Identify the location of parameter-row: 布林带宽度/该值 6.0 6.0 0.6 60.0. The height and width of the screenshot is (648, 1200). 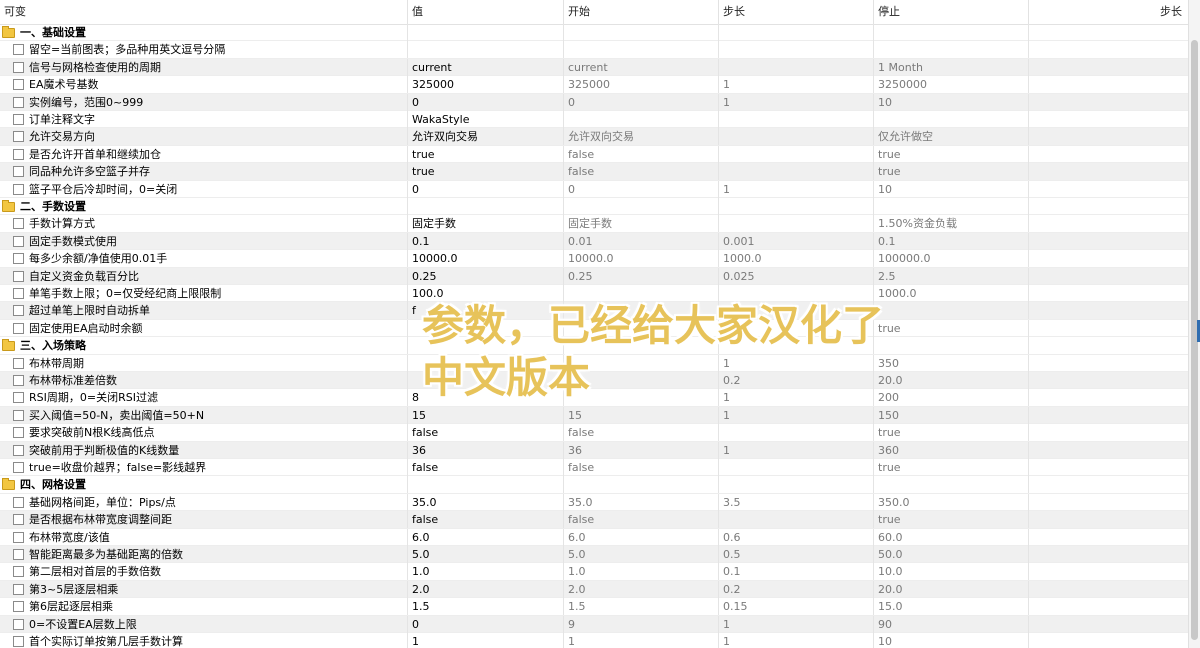
(594, 537).